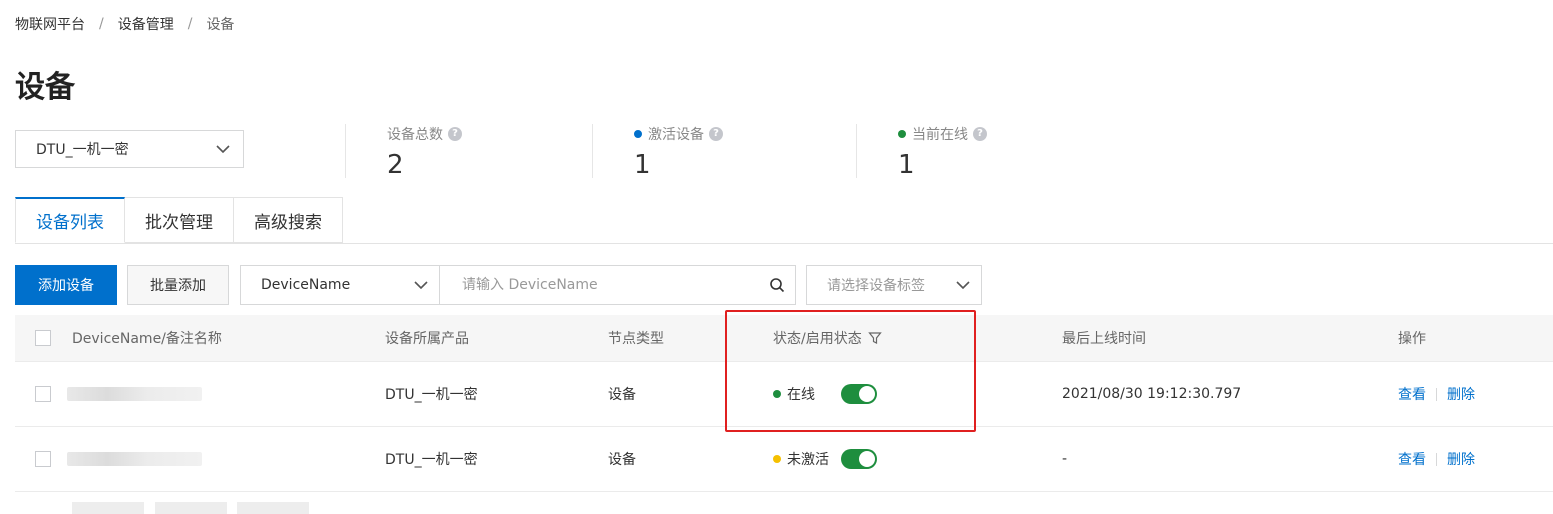 This screenshot has width=1553, height=514. Describe the element at coordinates (777, 285) in the screenshot. I see `search-icon` at that location.